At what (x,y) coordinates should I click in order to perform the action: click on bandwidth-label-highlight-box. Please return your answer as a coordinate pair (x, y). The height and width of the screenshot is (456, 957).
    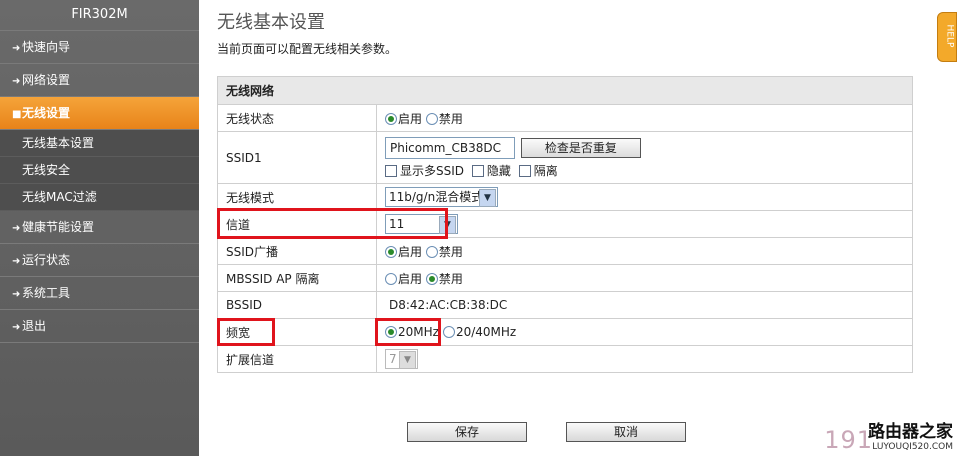
    Looking at the image, I should click on (246, 332).